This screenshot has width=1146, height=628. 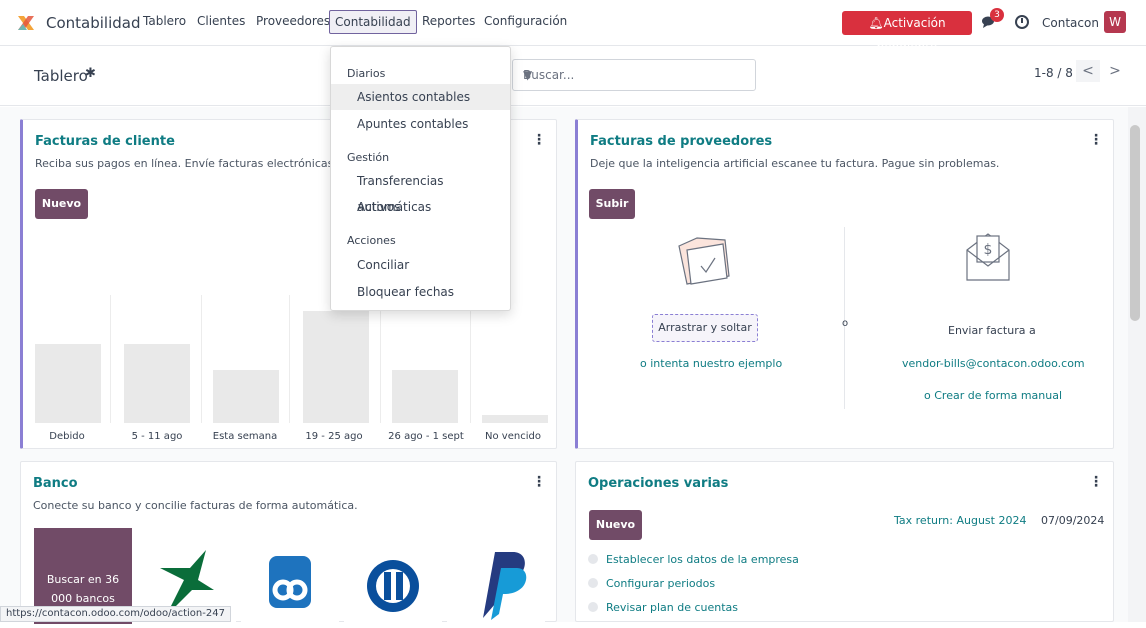 I want to click on envelope-icon: $, so click(x=988, y=257).